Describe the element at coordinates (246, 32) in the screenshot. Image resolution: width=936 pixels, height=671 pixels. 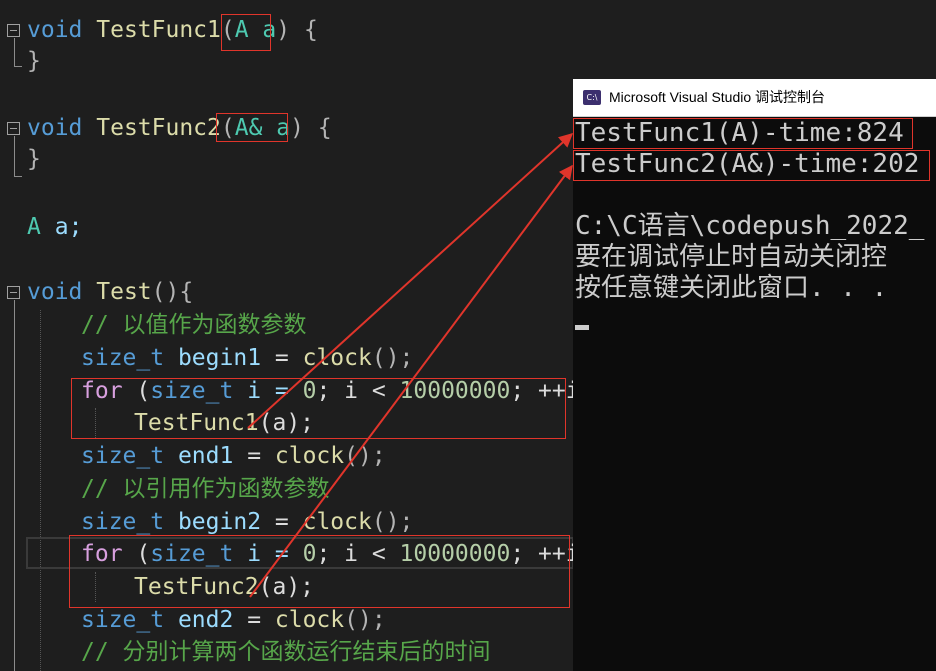
I see `annotation-box-param1` at that location.